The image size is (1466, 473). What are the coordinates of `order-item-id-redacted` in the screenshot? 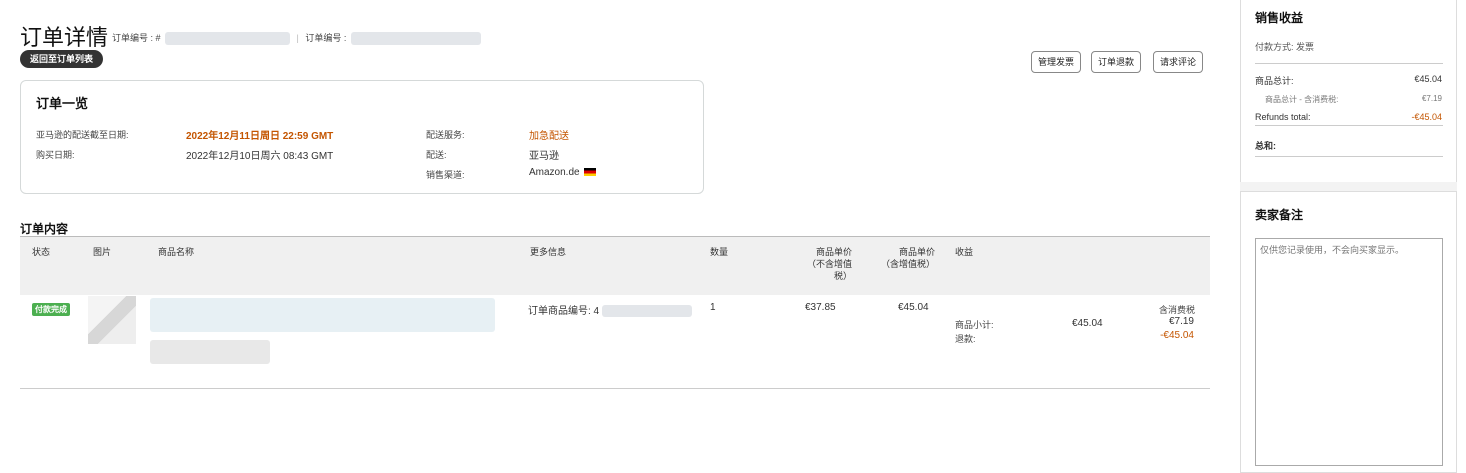 It's located at (646, 311).